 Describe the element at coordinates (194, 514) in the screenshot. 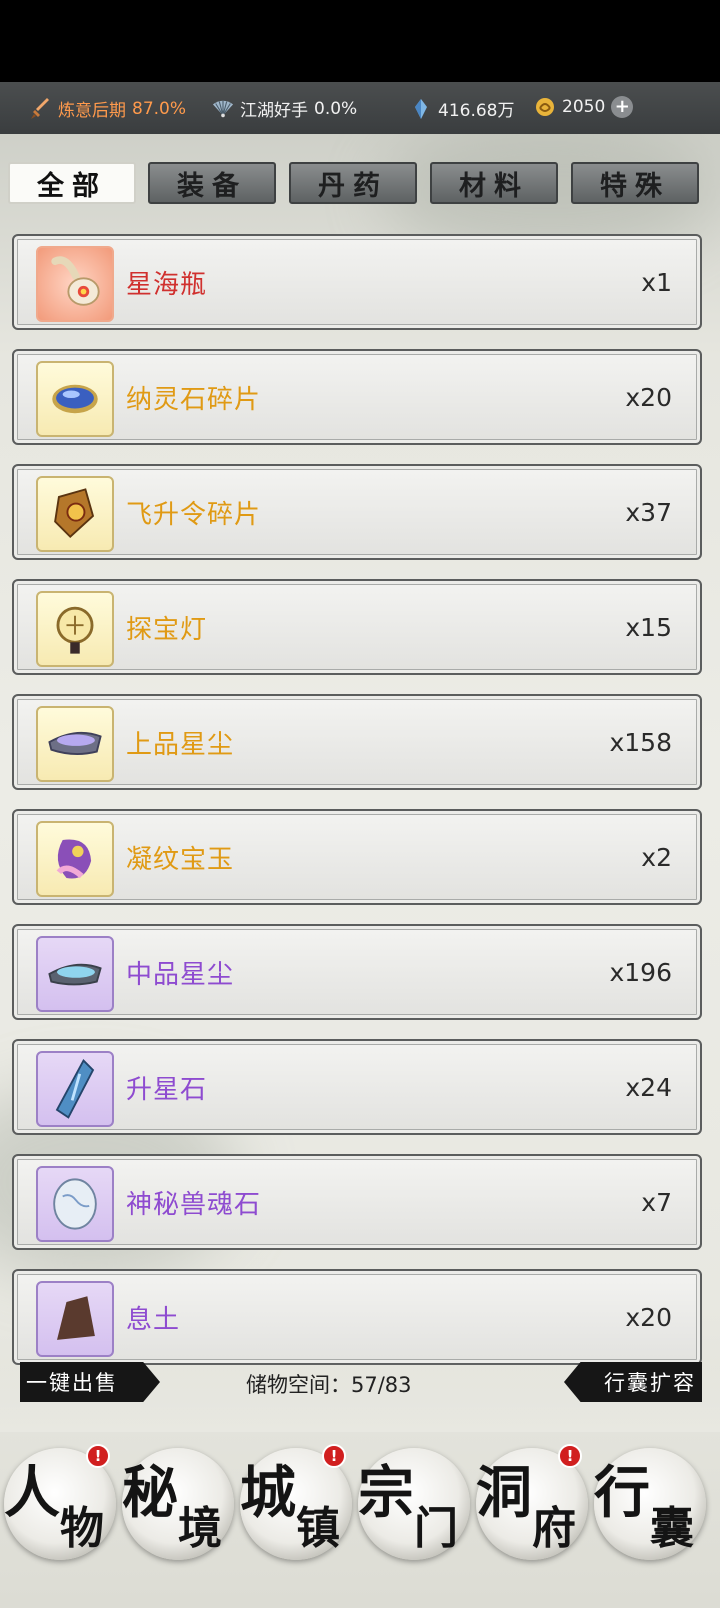

I see `item-name: 飞升令碎片` at that location.